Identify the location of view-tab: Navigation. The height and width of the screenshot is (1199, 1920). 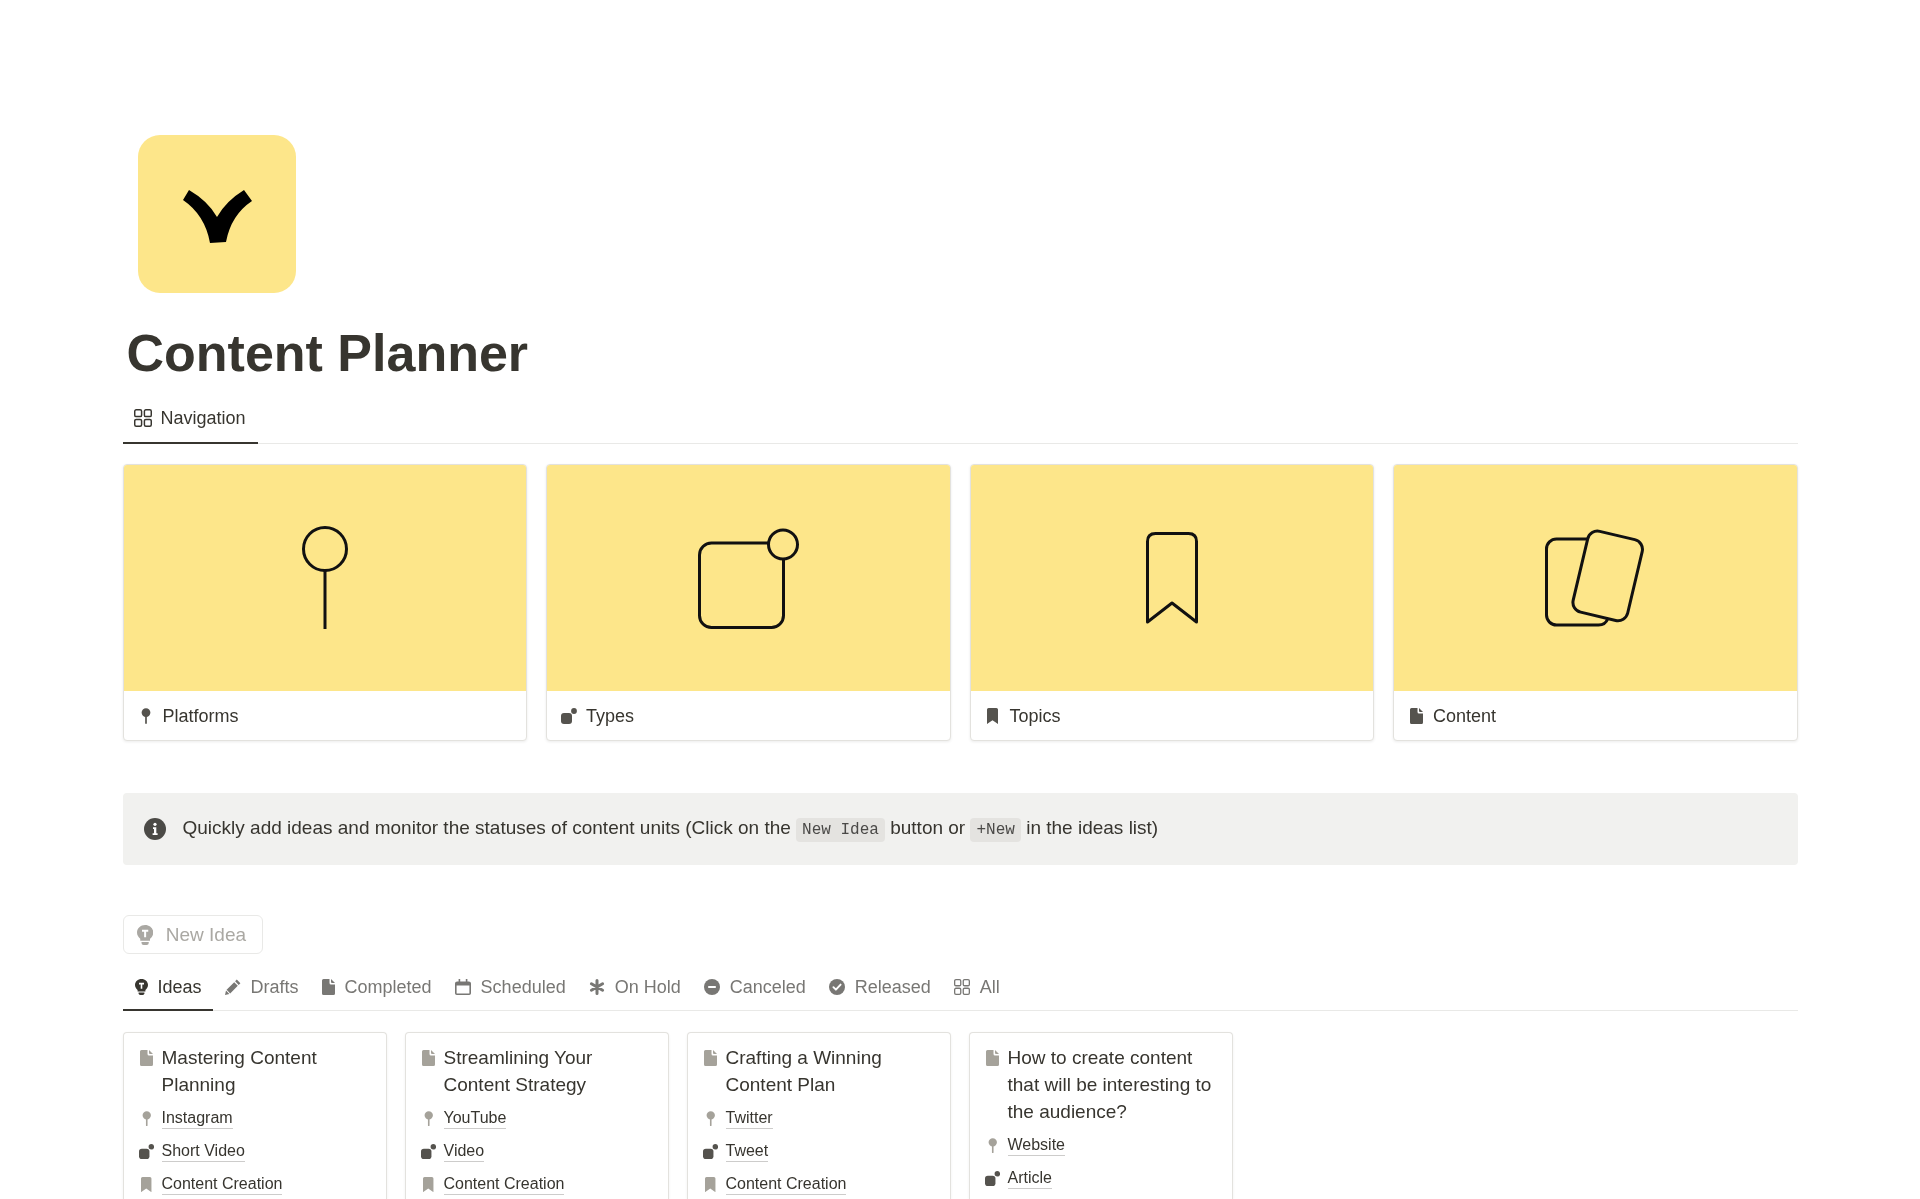
(190, 422).